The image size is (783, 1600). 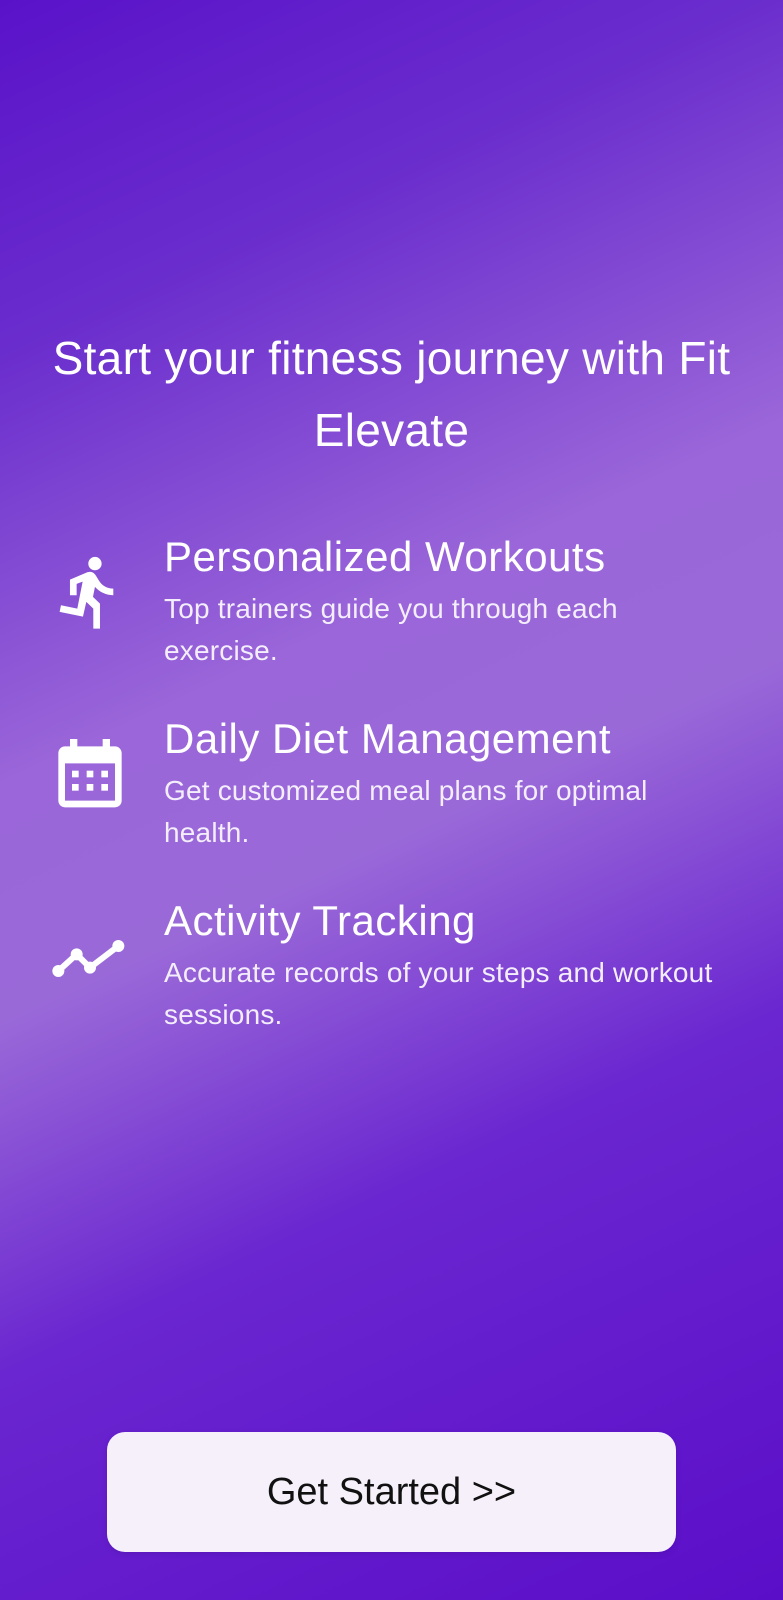 I want to click on trending-line-icon, so click(x=90, y=956).